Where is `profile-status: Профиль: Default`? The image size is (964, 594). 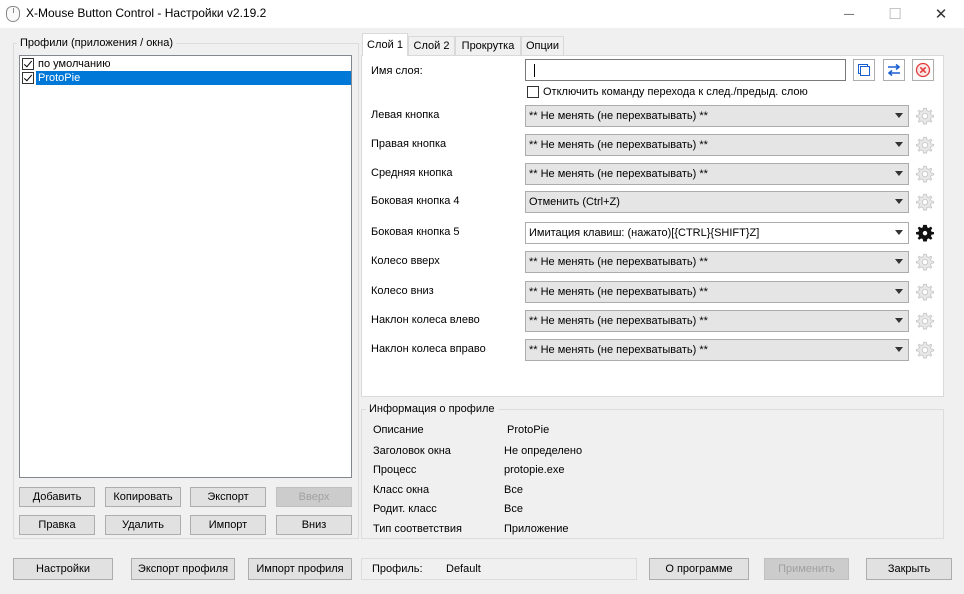
profile-status: Профиль: Default is located at coordinates (499, 569).